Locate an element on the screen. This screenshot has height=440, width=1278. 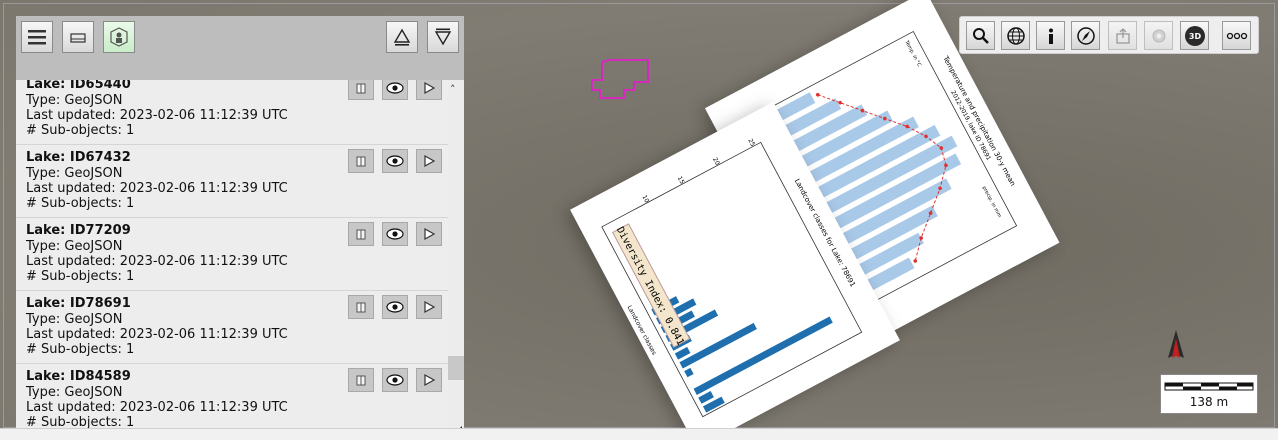
compass-icon is located at coordinates (1085, 35).